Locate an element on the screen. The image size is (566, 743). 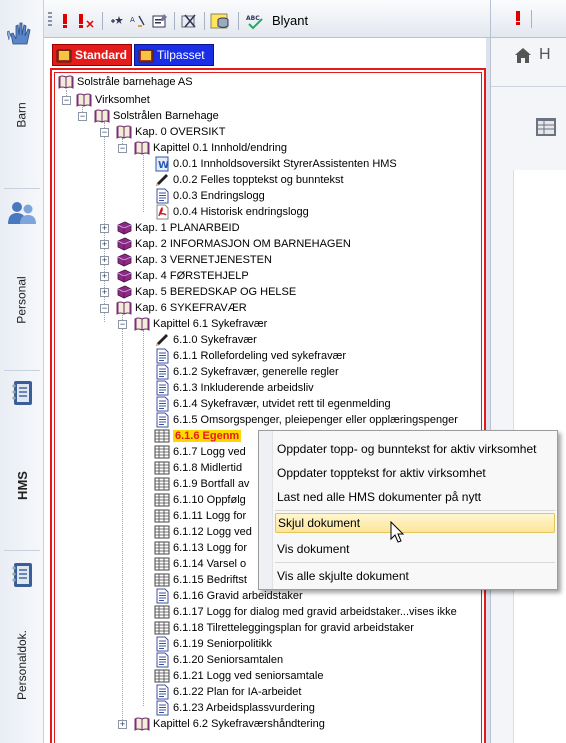
delete-icon is located at coordinates (189, 21).